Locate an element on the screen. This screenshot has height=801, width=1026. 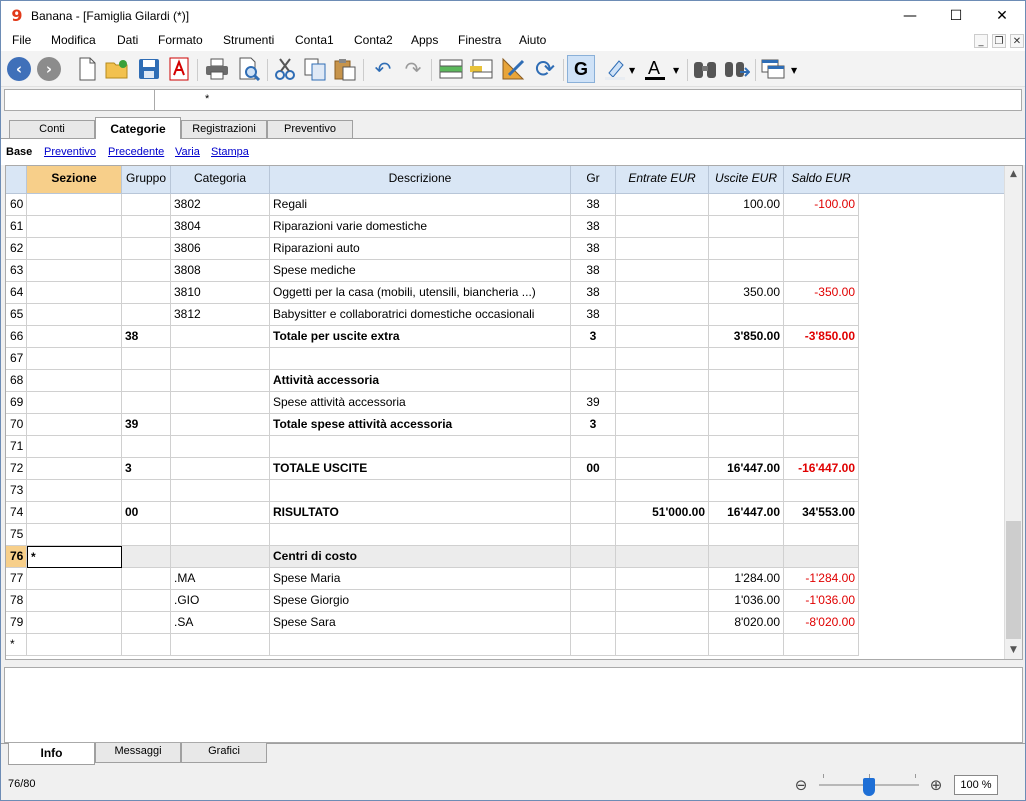
cell-categoria: 3810 is located at coordinates (220, 293).